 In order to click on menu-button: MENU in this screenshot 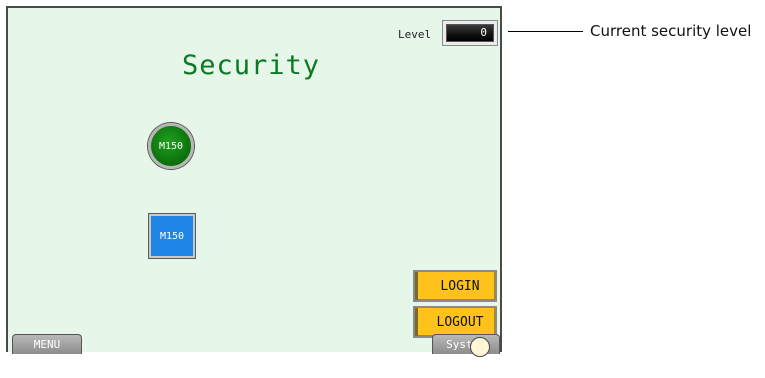, I will do `click(47, 344)`.